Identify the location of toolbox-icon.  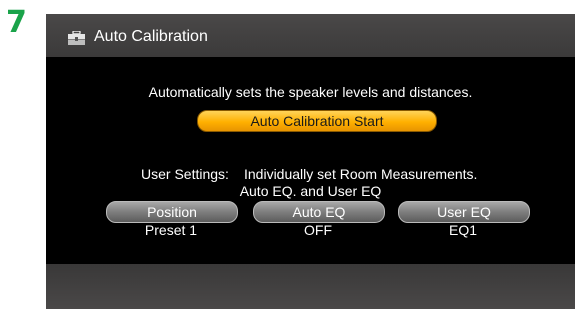
(76, 38).